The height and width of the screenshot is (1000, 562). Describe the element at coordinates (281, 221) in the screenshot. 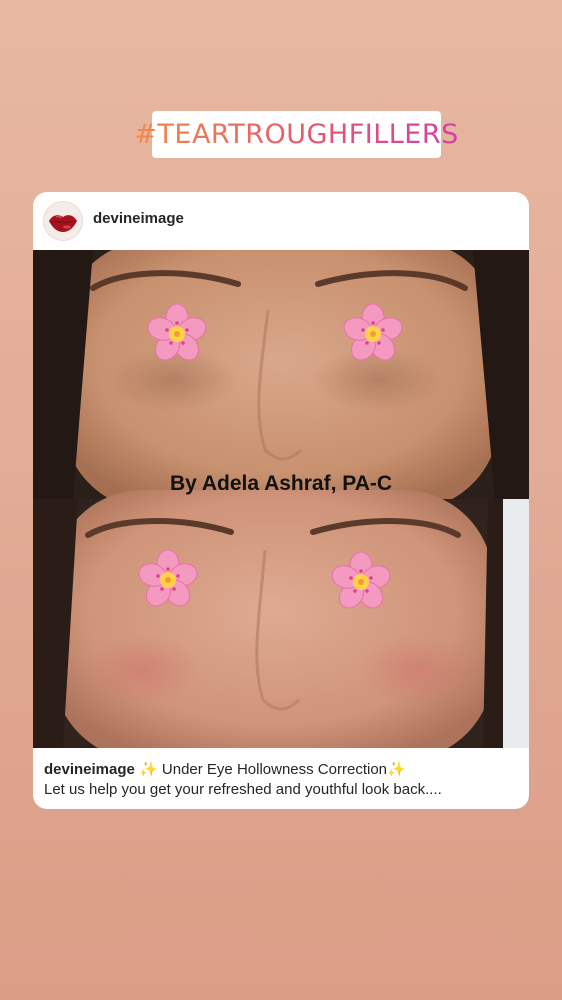

I see `post-header: devineimage` at that location.